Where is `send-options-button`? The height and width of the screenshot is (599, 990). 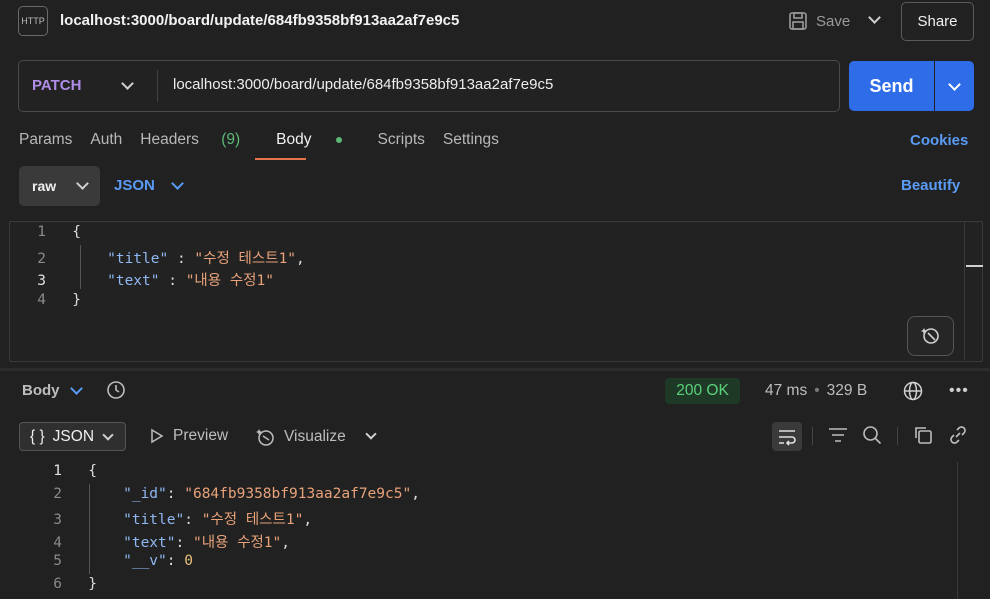 send-options-button is located at coordinates (954, 86).